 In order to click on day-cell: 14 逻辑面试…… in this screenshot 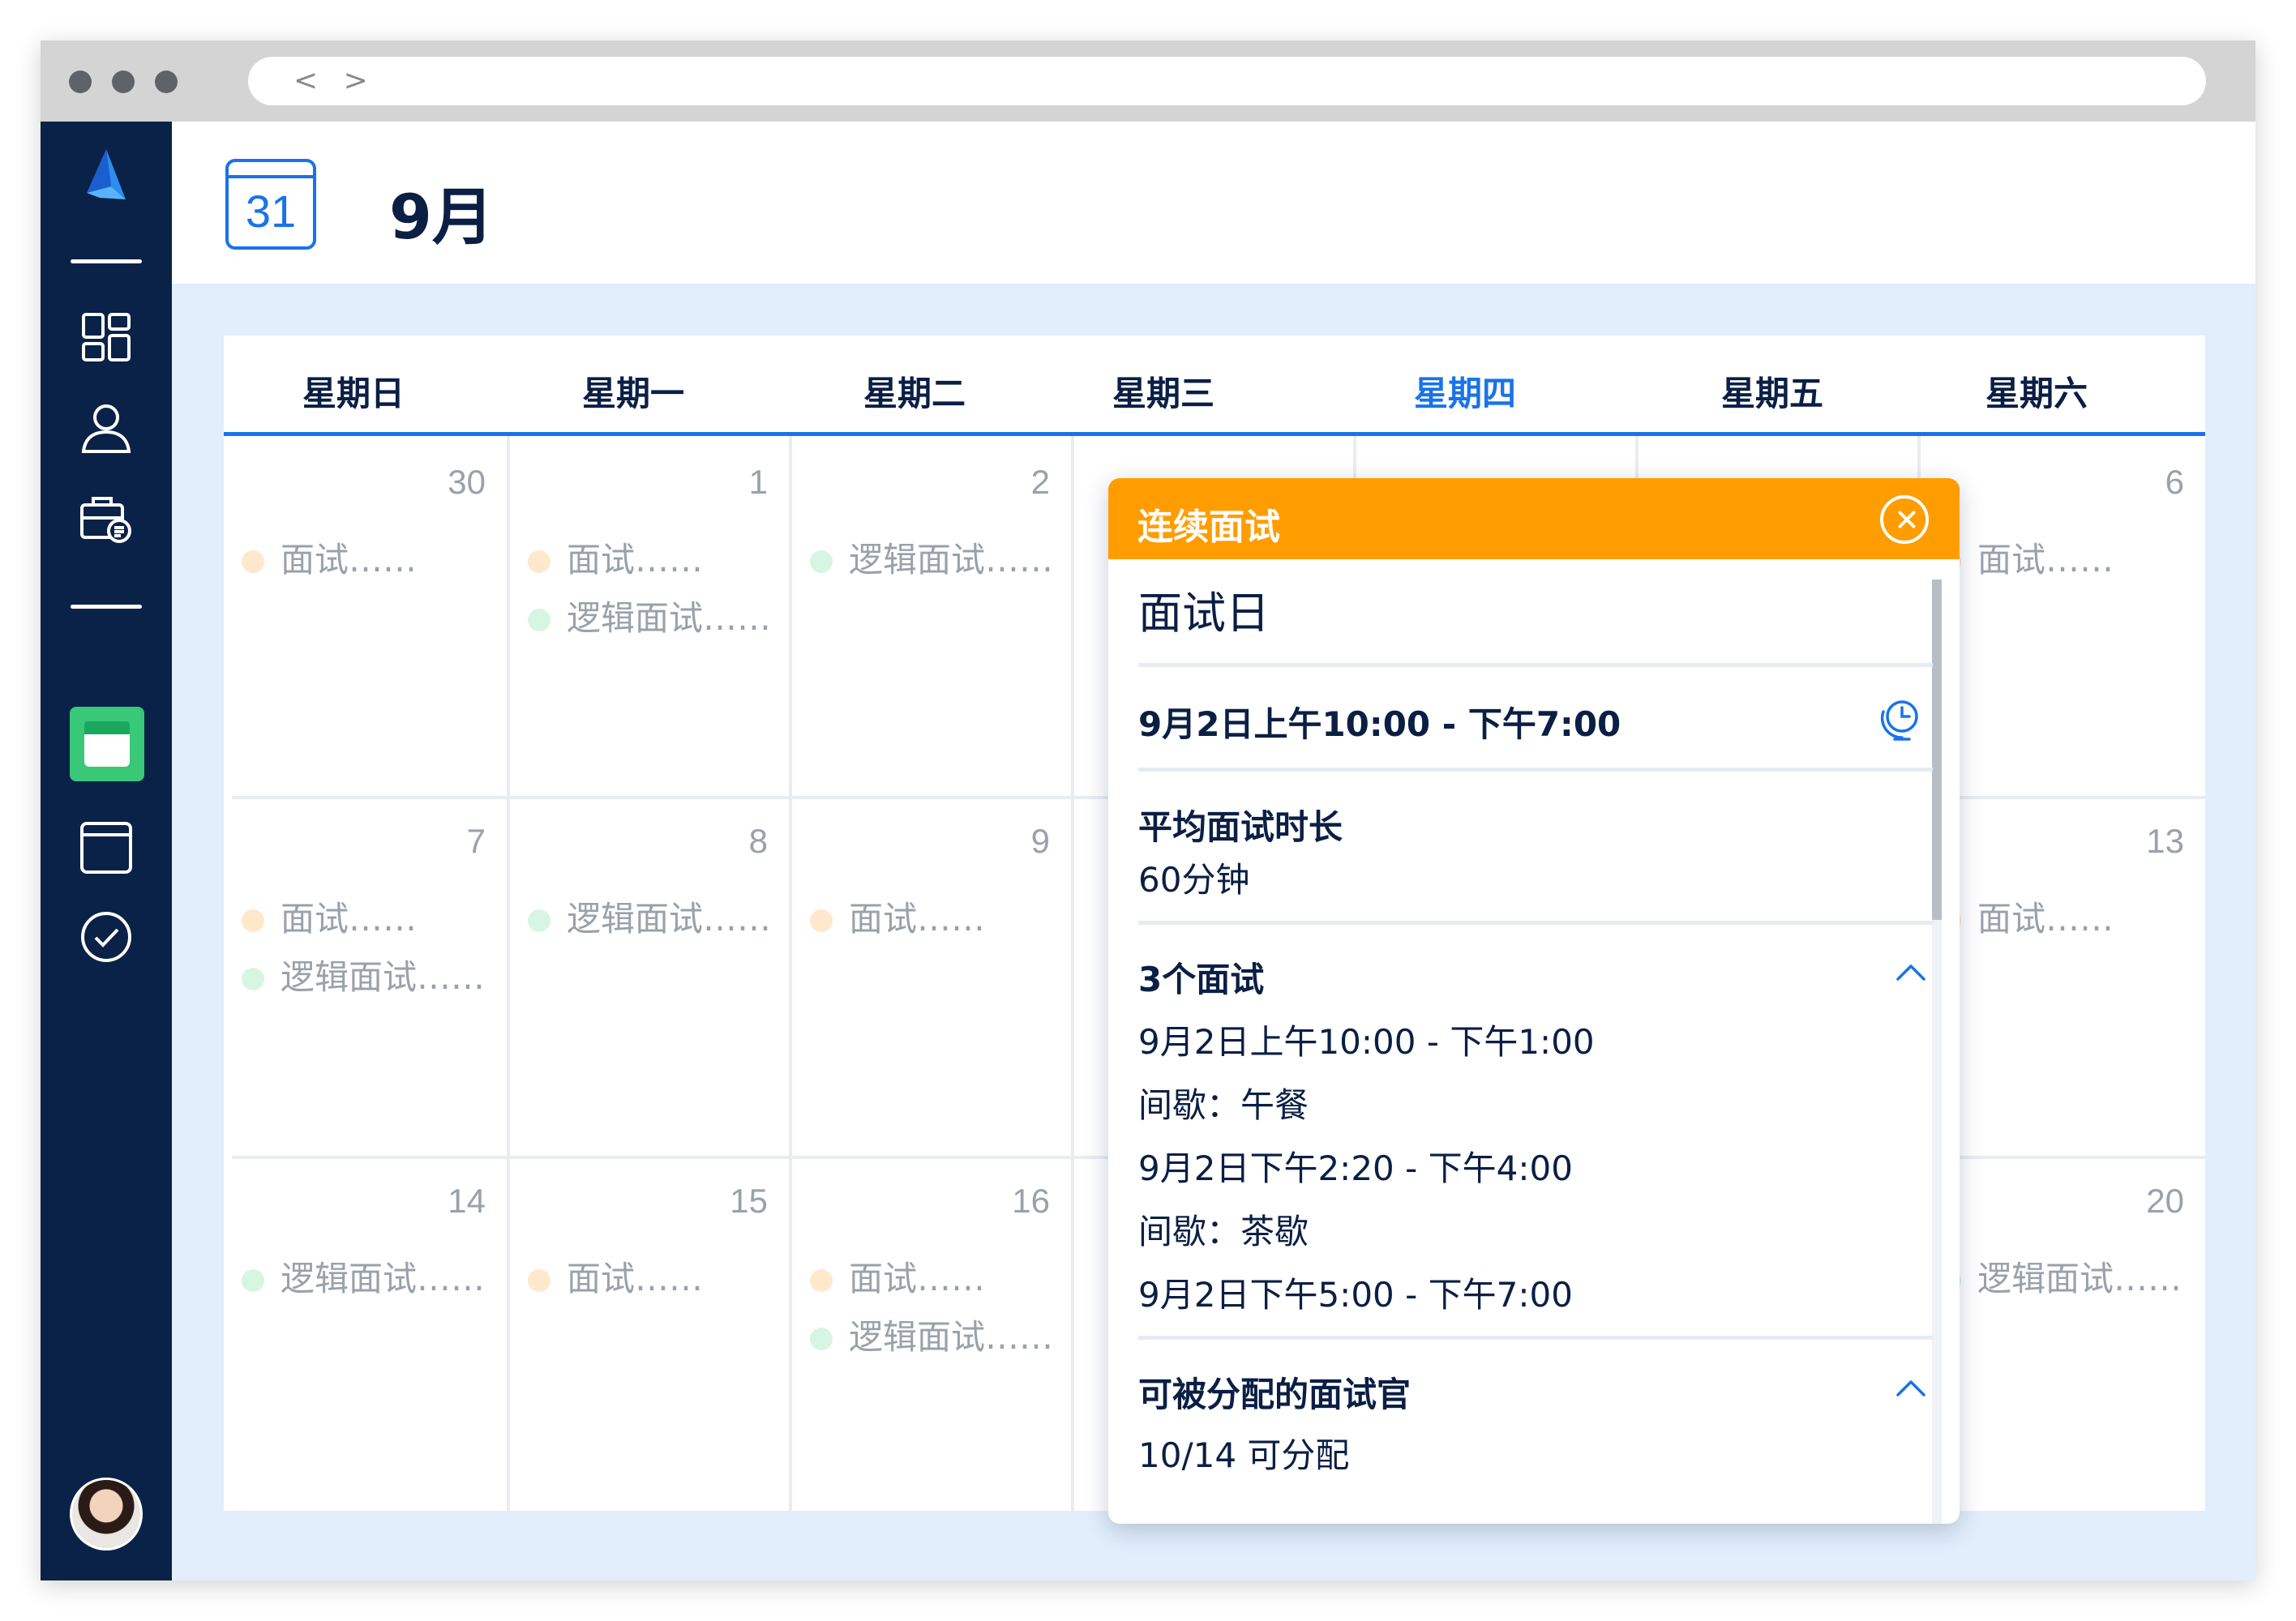, I will do `click(366, 1335)`.